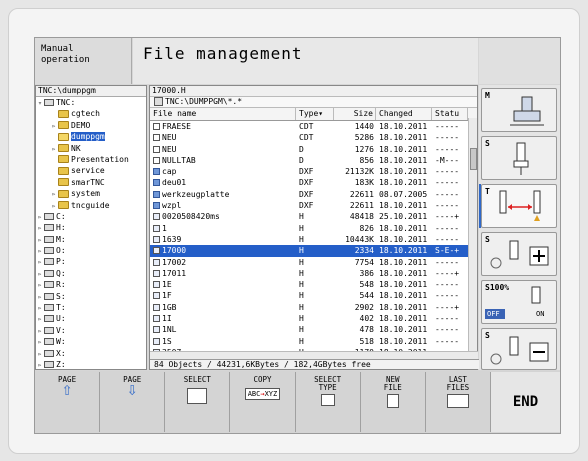 The image size is (588, 461). Describe the element at coordinates (91, 250) in the screenshot. I see `tree-item: ▹ O:` at that location.